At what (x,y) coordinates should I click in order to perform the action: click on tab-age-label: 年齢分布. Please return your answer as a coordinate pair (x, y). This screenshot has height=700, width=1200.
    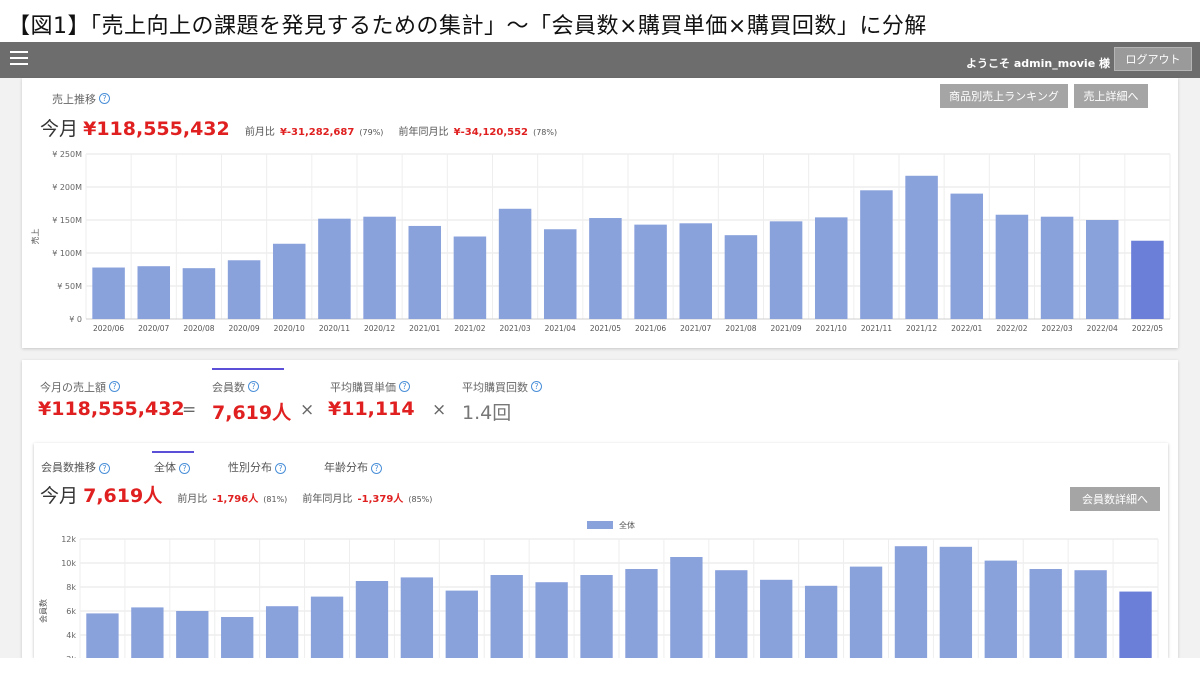
    Looking at the image, I should click on (346, 467).